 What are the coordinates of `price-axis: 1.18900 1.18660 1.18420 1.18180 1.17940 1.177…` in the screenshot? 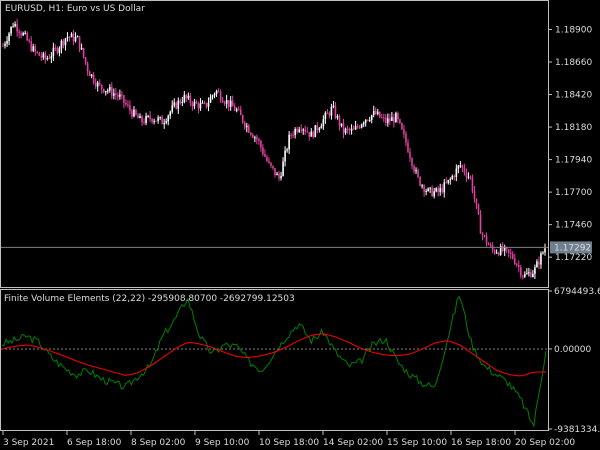 It's located at (570, 144).